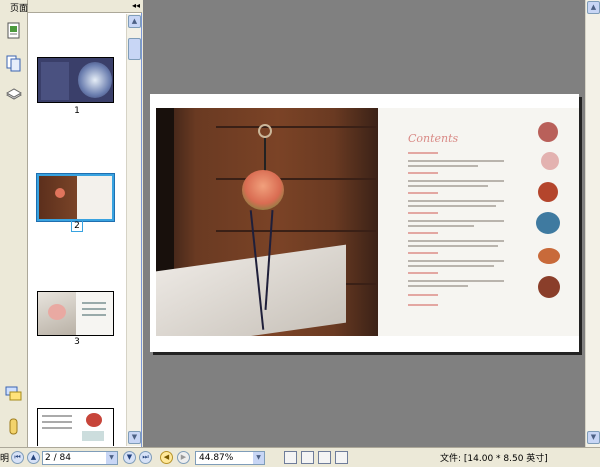  Describe the element at coordinates (166, 457) in the screenshot. I see `go-back-icon: ◀` at that location.